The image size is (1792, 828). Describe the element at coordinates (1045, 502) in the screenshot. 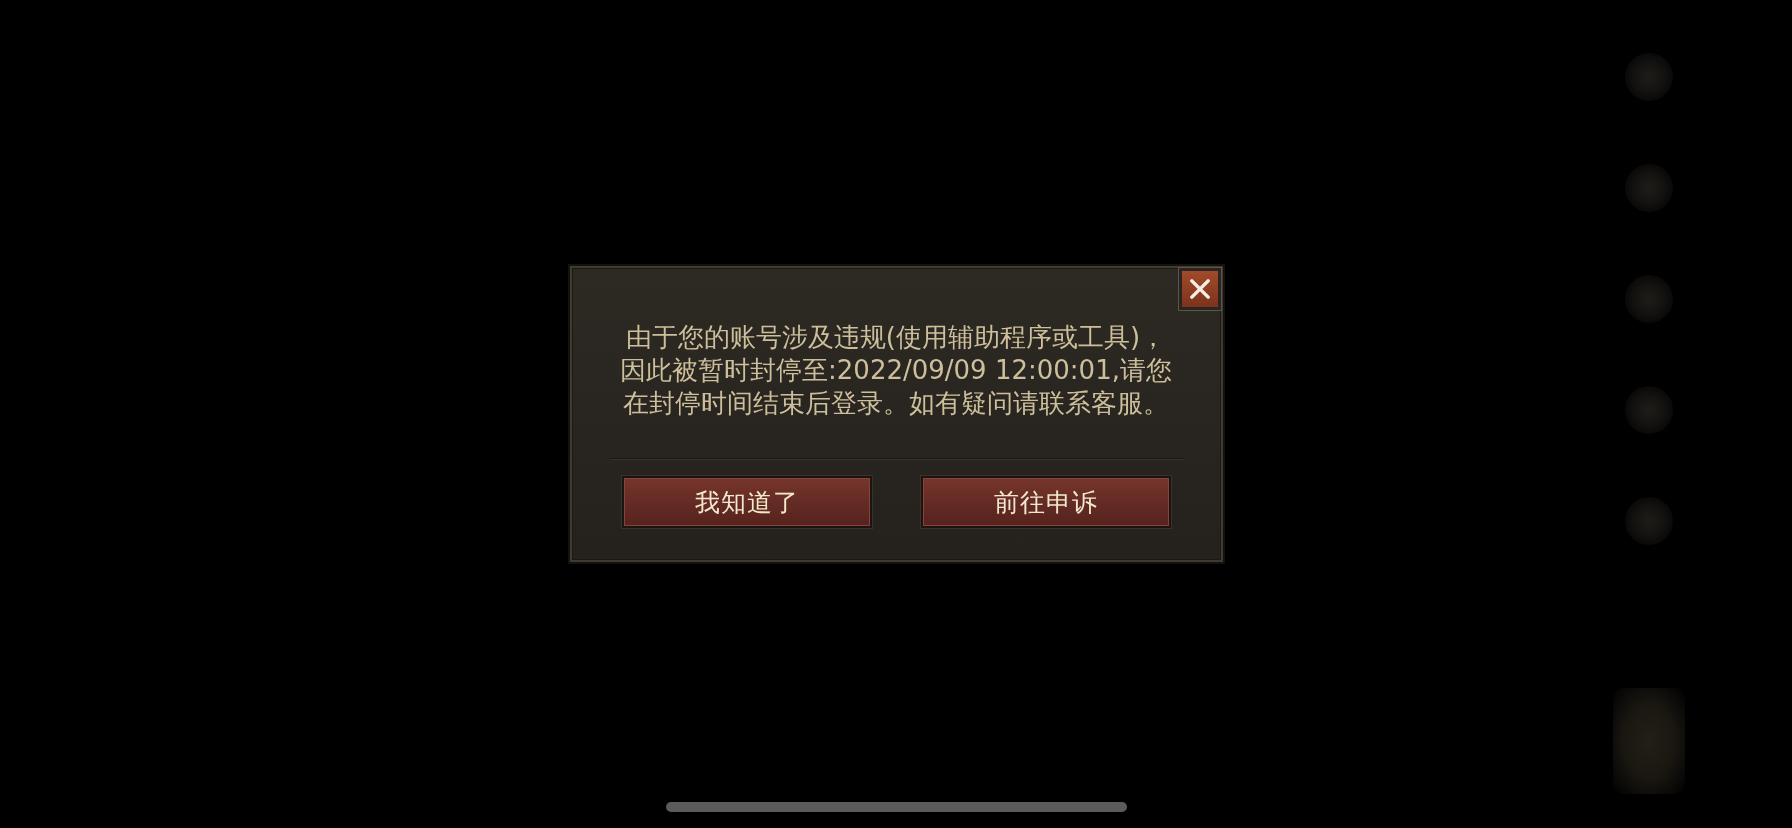

I see `action-button: 前往申诉` at that location.